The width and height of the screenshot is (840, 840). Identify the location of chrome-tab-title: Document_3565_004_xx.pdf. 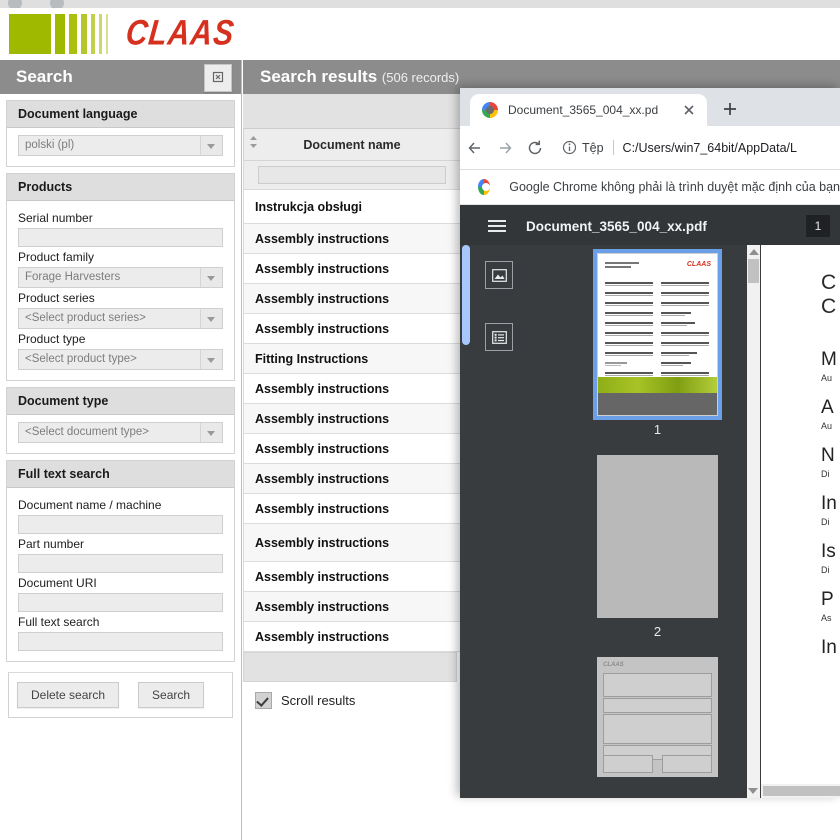
(583, 110).